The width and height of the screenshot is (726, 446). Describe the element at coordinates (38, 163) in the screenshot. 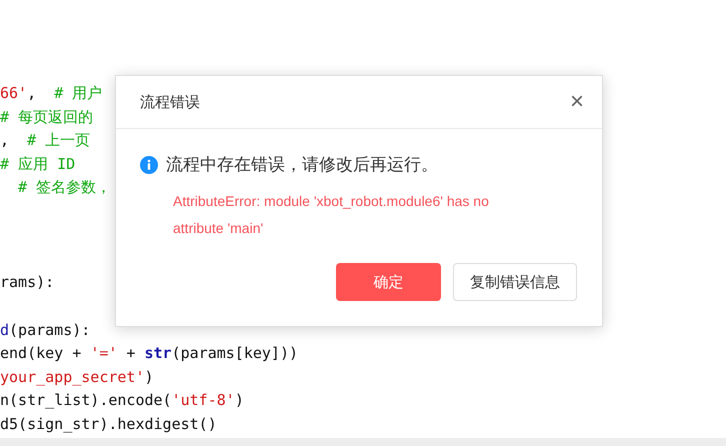

I see `code-token: # 应用 ID` at that location.